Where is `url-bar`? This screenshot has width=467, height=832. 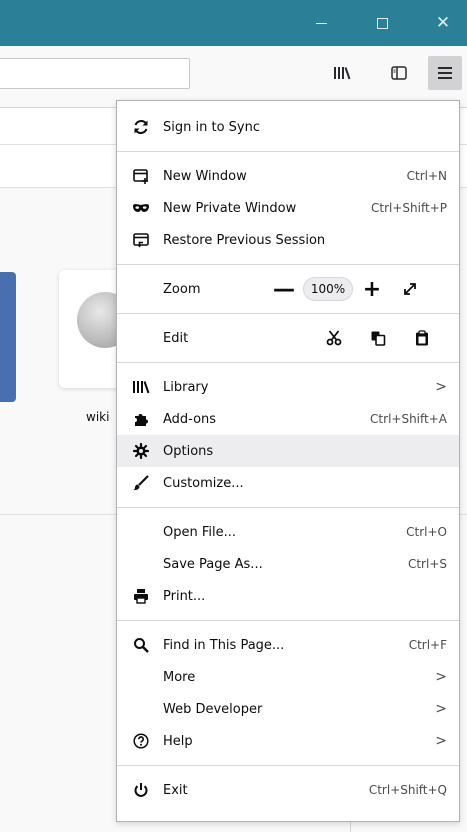 url-bar is located at coordinates (95, 73).